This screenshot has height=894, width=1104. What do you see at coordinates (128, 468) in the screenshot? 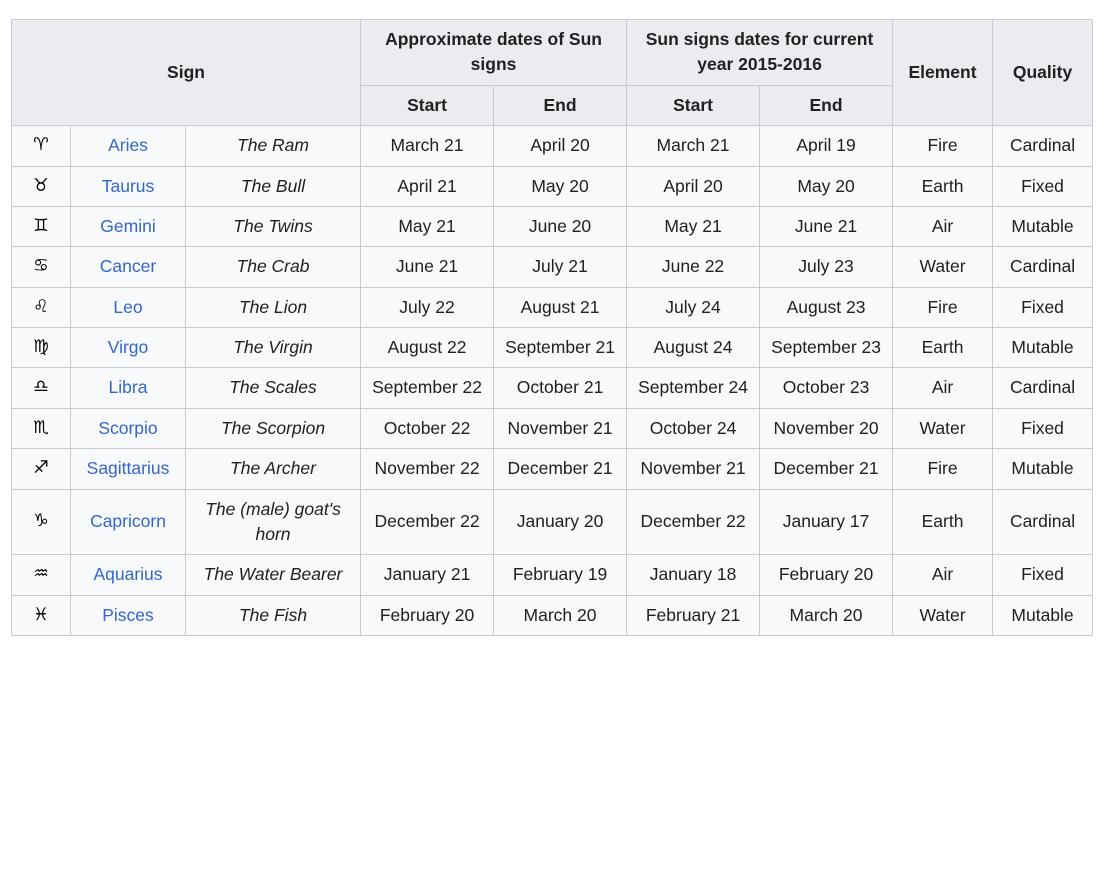
I see `sign-link: Sagittarius` at bounding box center [128, 468].